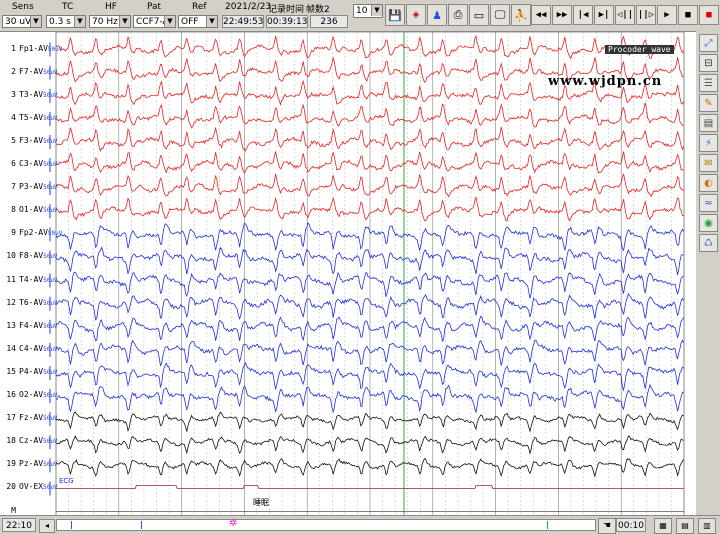 This screenshot has width=720, height=534. I want to click on zoom-in-tool-button: ⤢, so click(708, 43).